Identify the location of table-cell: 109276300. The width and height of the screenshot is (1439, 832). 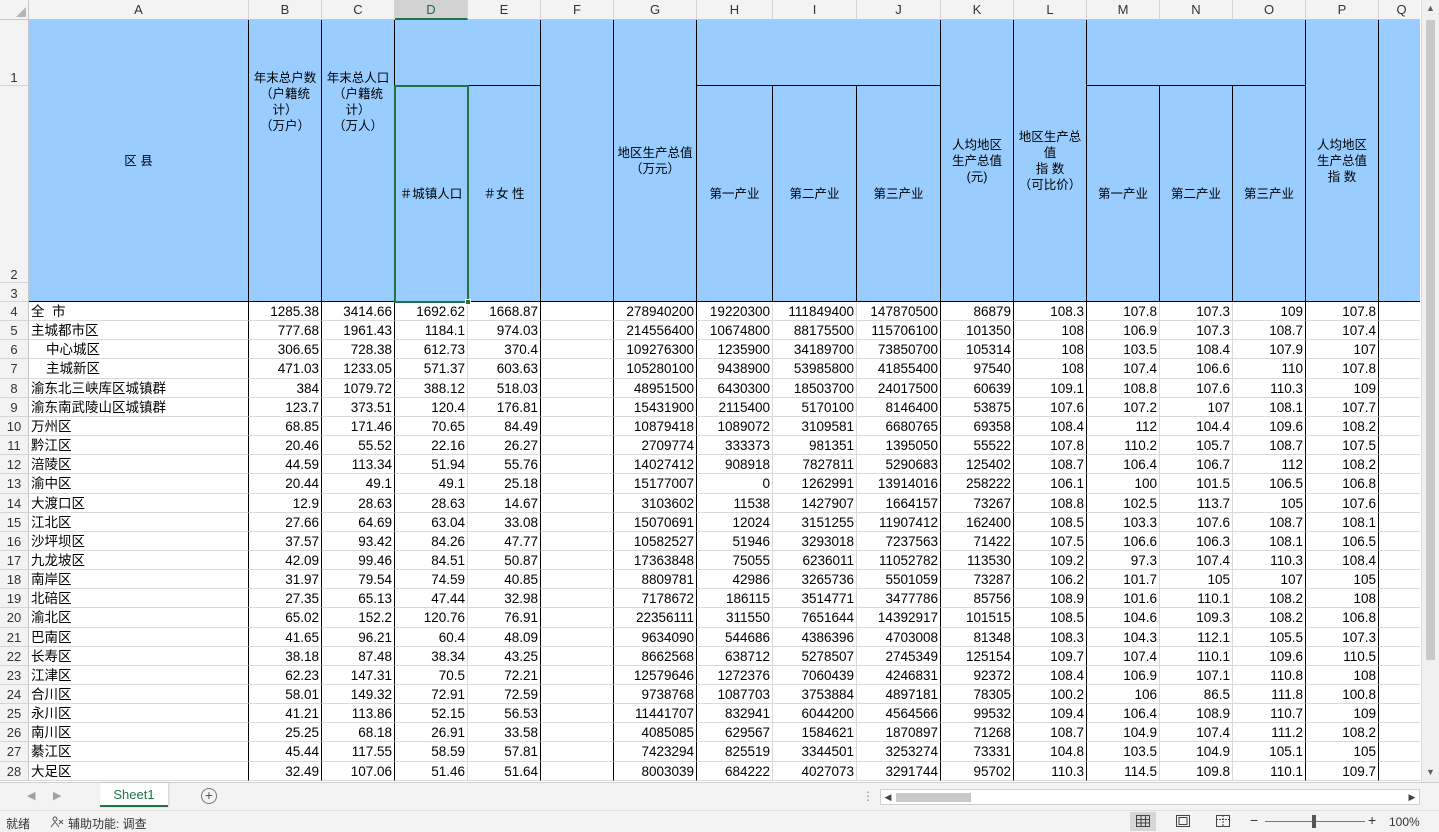
(655, 349).